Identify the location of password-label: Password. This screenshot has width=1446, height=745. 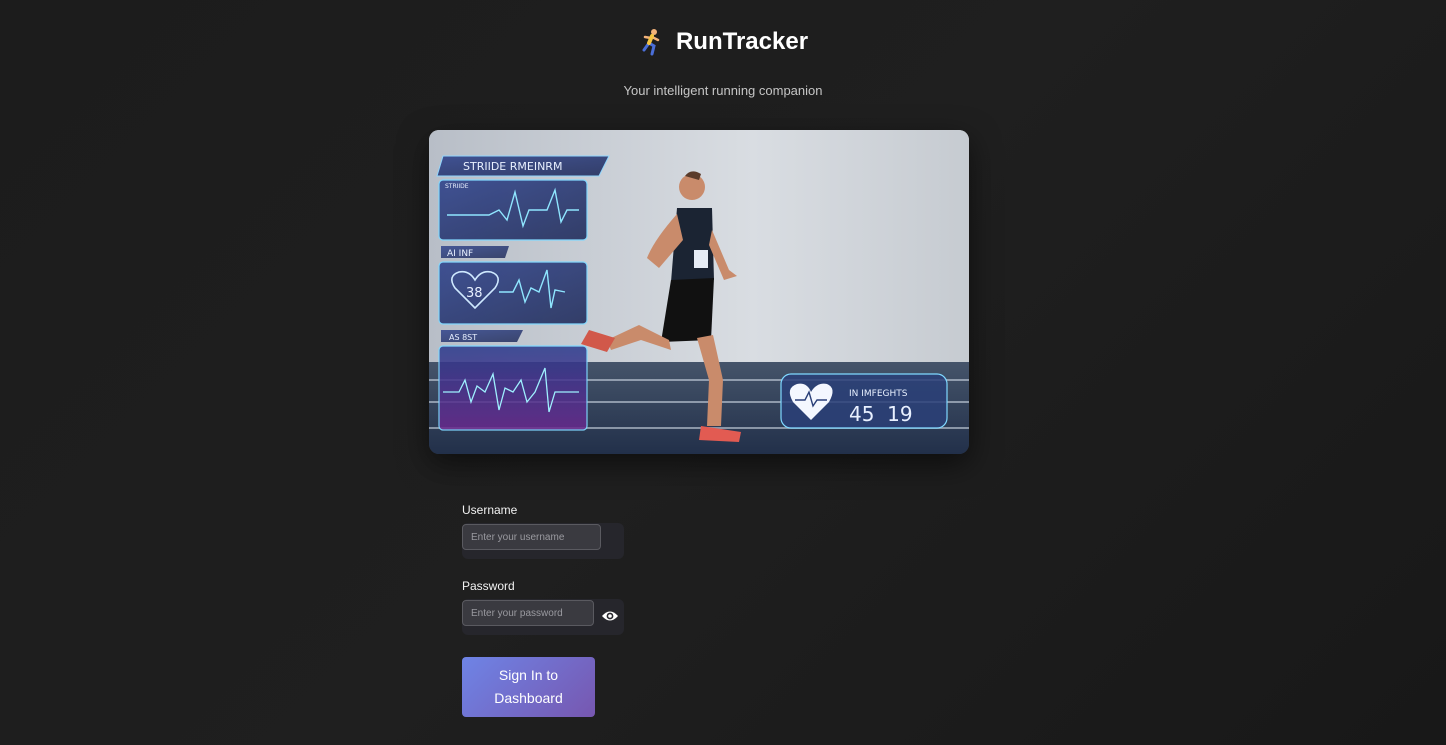
(488, 586).